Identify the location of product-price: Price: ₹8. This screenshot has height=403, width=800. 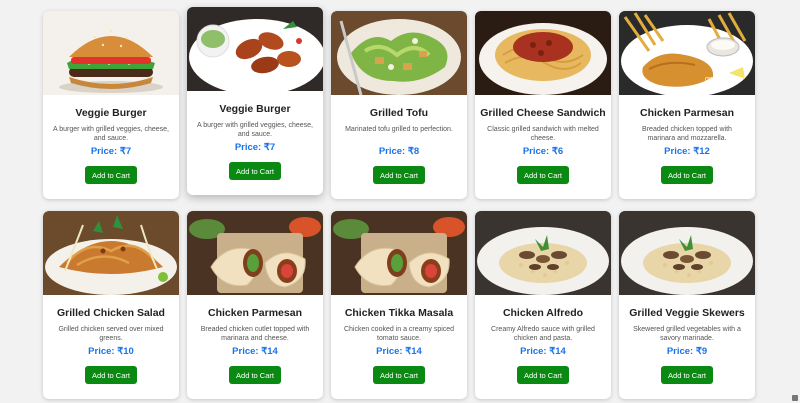
(399, 151).